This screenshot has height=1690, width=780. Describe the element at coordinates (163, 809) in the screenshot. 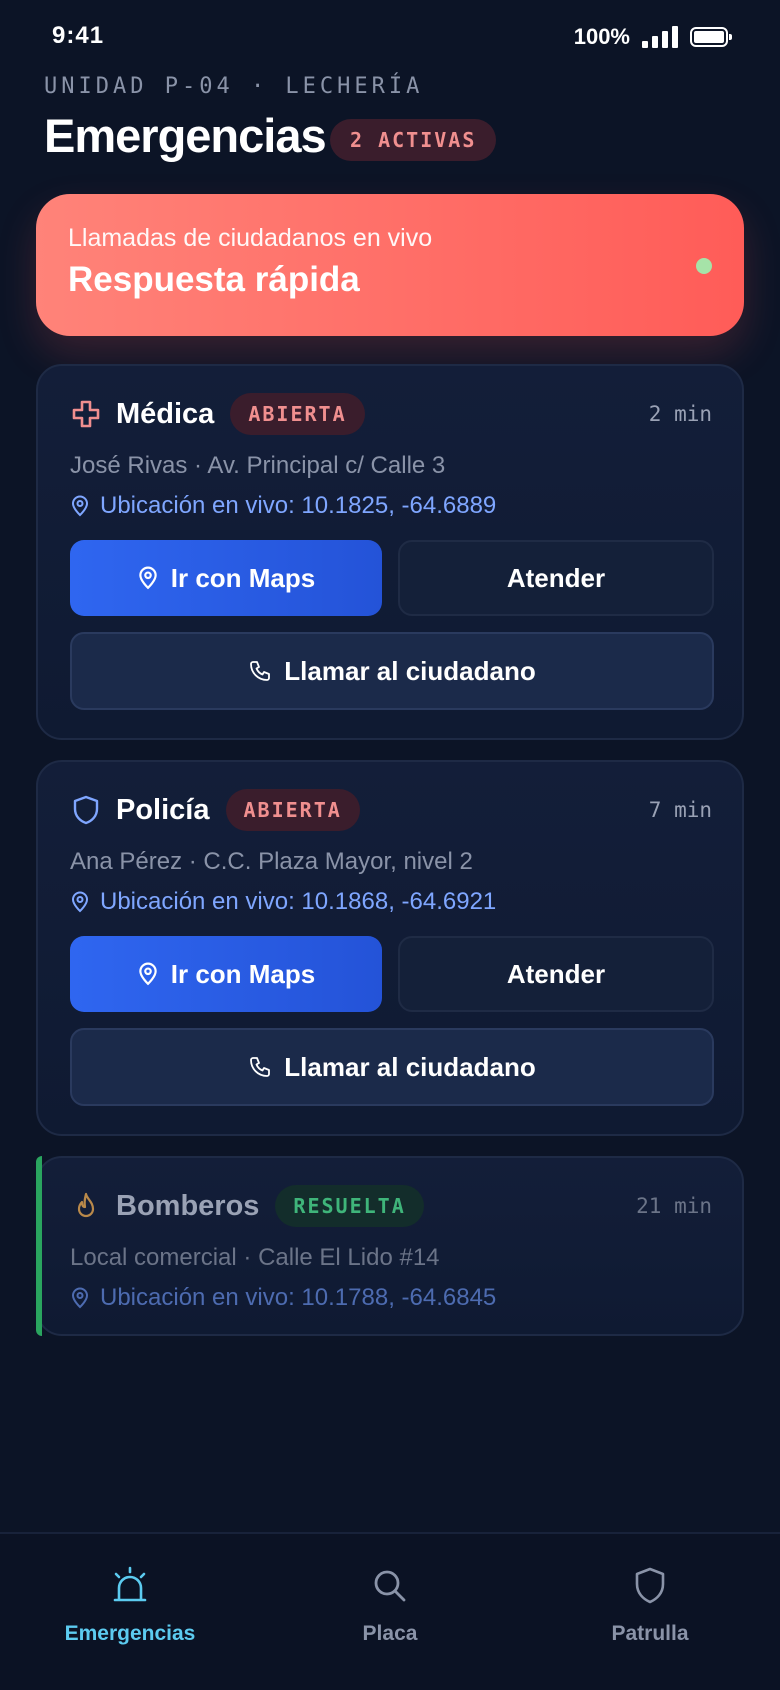

I see `emergency-type: Policía` at that location.